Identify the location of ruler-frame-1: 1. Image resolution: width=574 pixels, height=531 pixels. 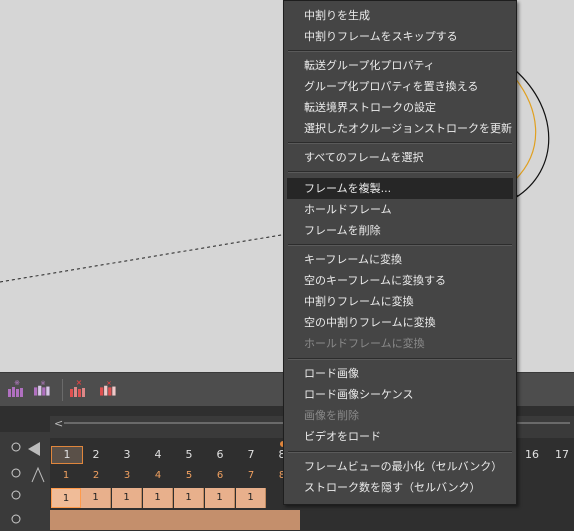
(67, 455).